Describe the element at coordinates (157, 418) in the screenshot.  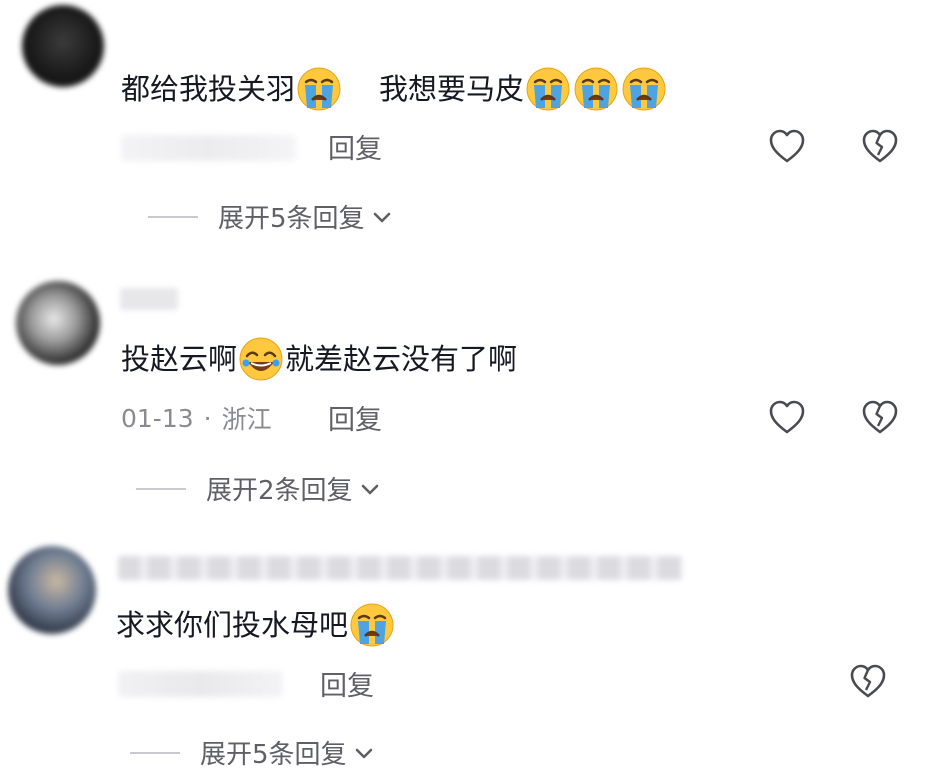
I see `comment-date: 01-13` at that location.